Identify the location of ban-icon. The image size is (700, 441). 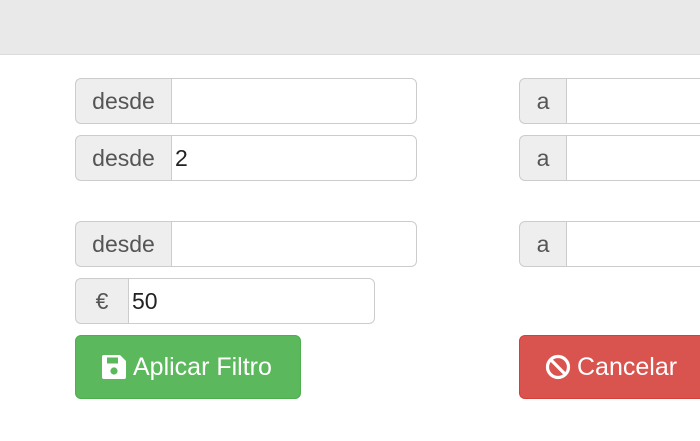
(558, 367).